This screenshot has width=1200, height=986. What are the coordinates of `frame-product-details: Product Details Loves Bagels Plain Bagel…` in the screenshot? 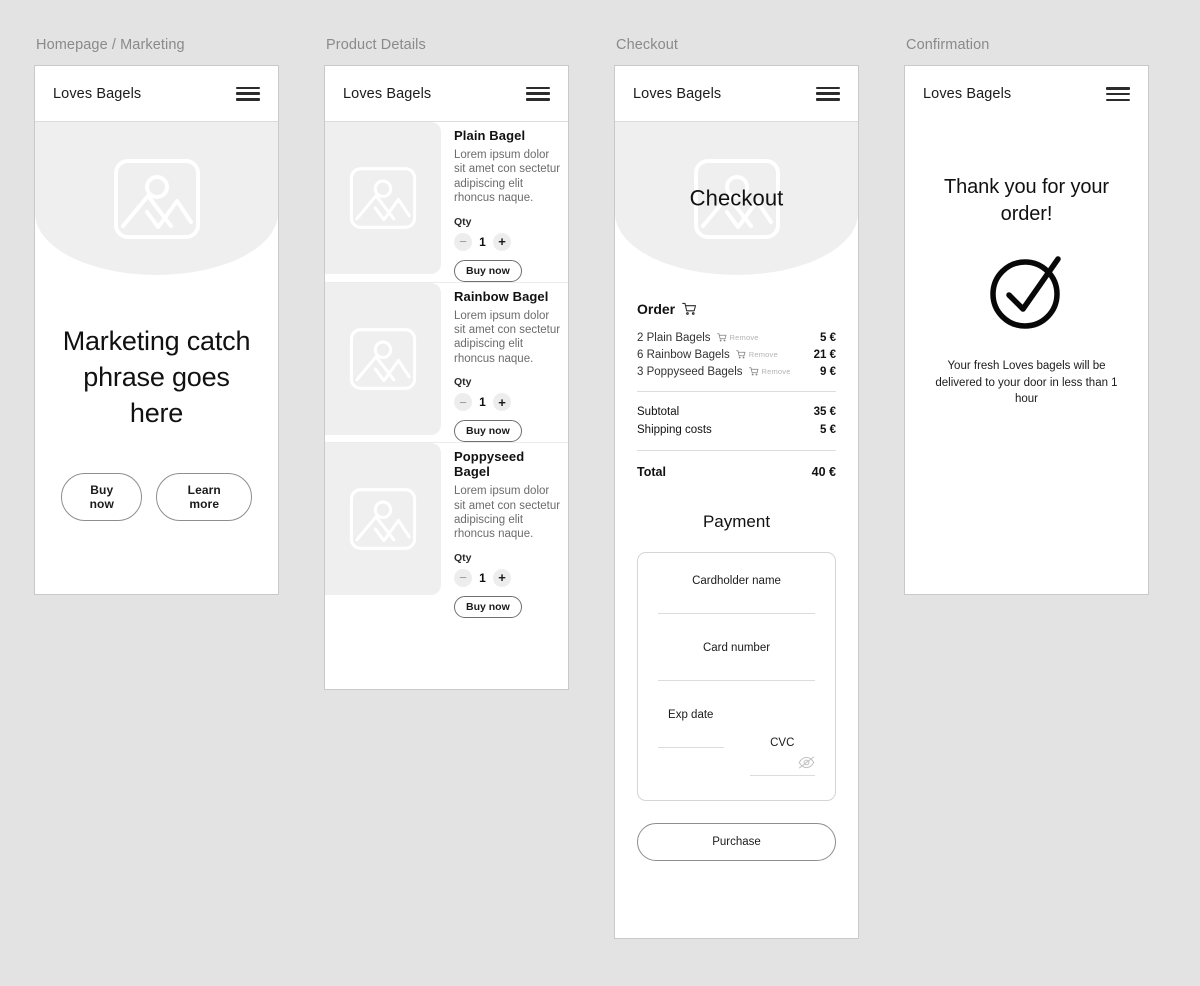 It's located at (446, 363).